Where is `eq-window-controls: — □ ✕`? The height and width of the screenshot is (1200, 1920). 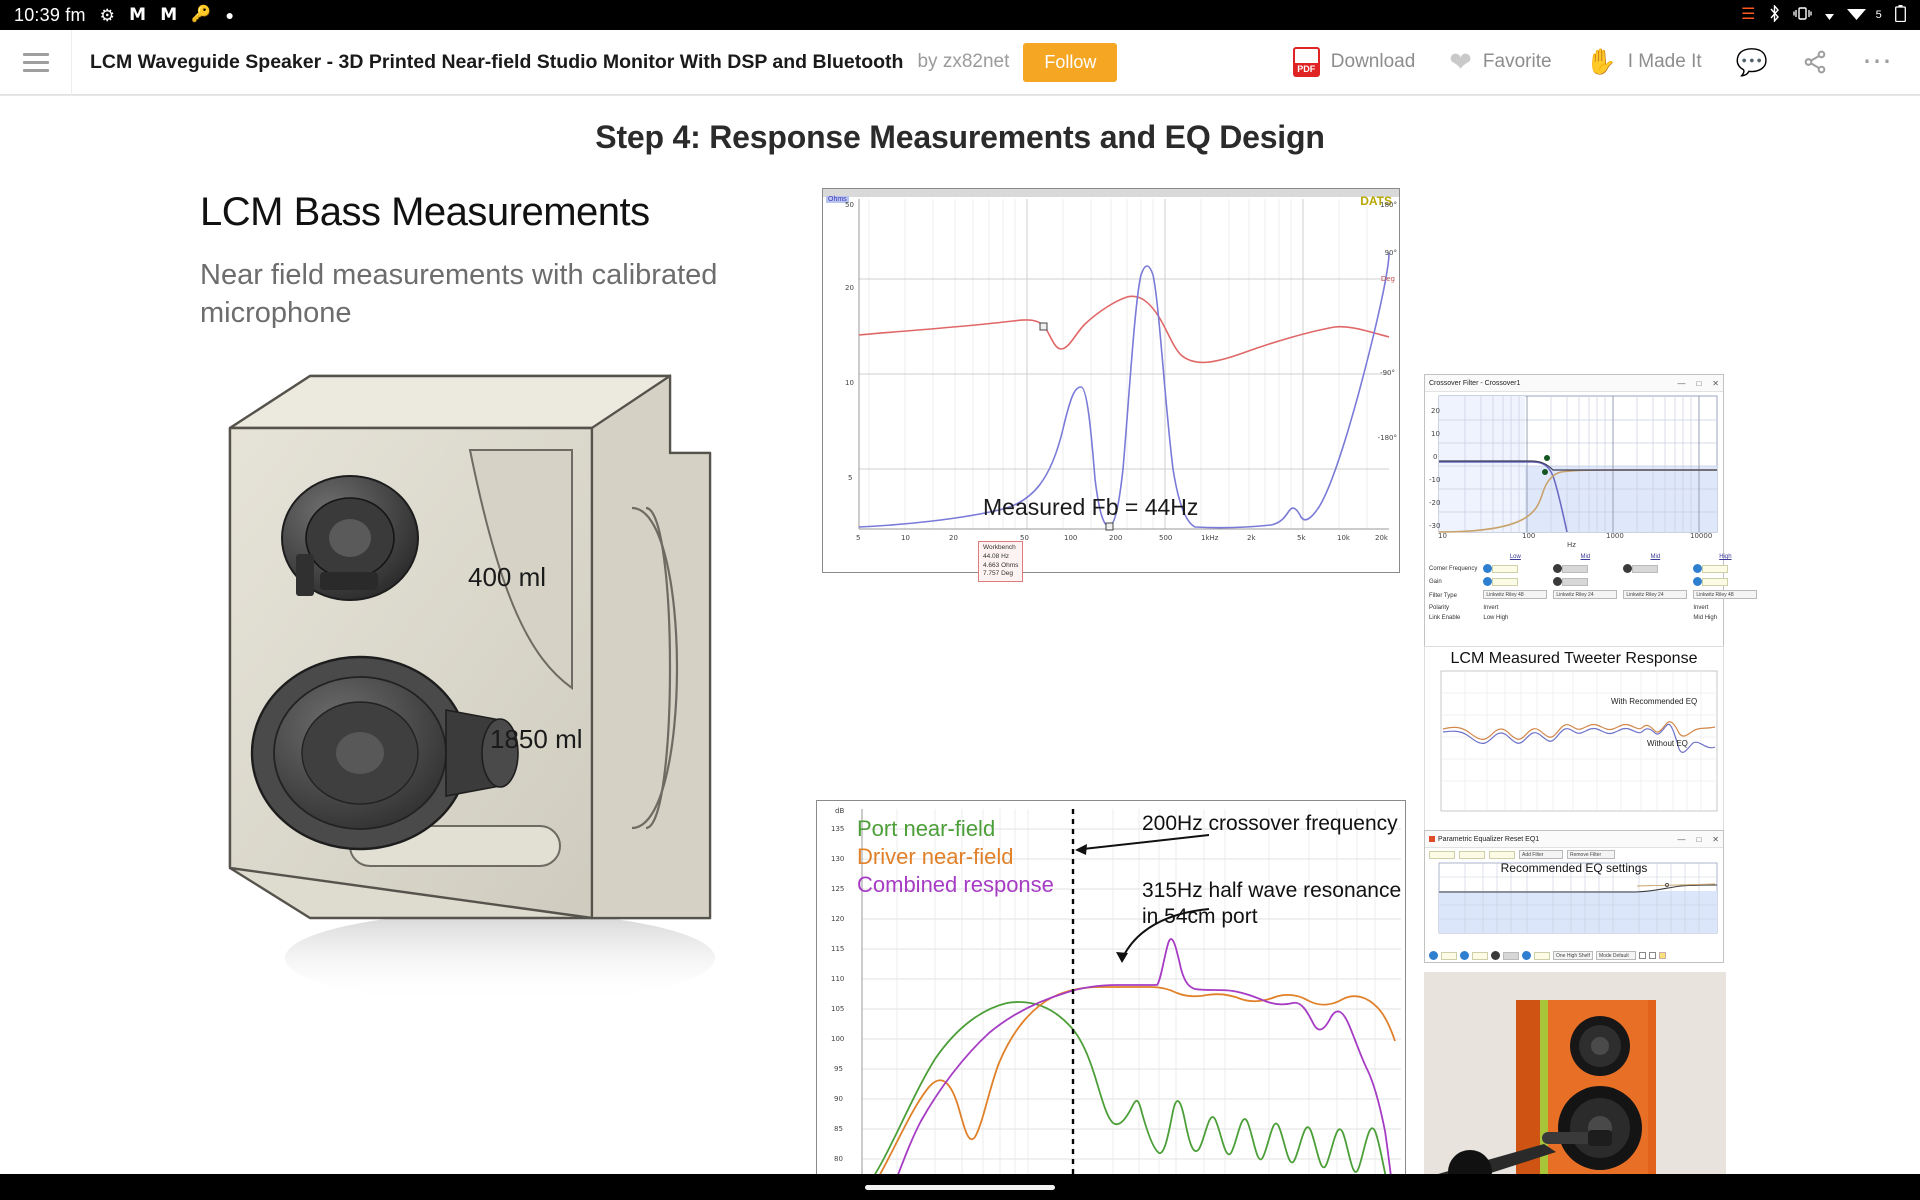 eq-window-controls: — □ ✕ is located at coordinates (1698, 839).